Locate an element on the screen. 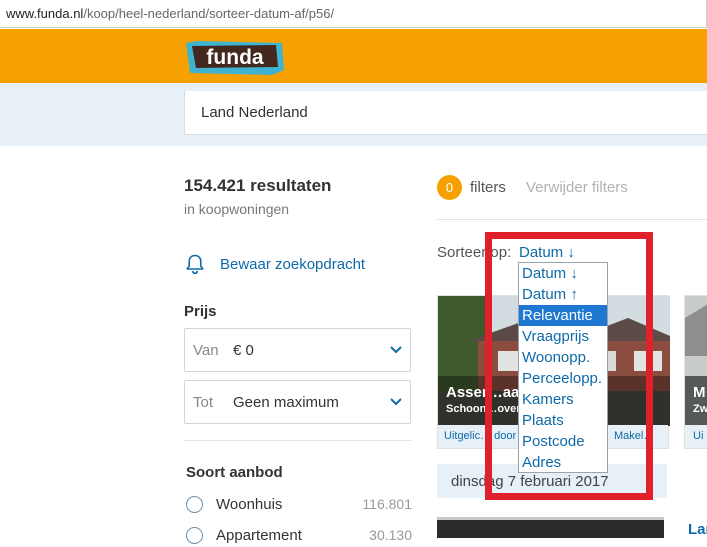 The image size is (707, 547). price-to-prefix: Tot is located at coordinates (203, 402).